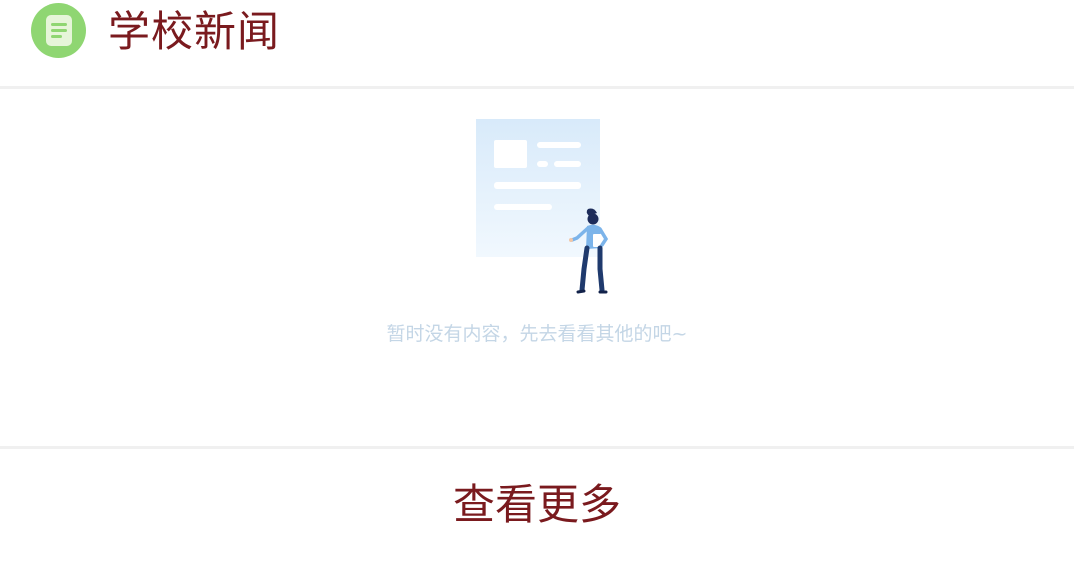 This screenshot has width=1074, height=561. Describe the element at coordinates (537, 334) in the screenshot. I see `empty-message: 暂时没有内容，先去看看其他的吧~` at that location.